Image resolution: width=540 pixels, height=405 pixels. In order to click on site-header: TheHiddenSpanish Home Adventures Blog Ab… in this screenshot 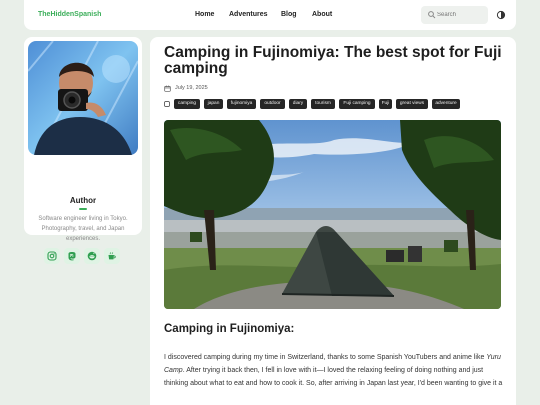, I will do `click(270, 15)`.